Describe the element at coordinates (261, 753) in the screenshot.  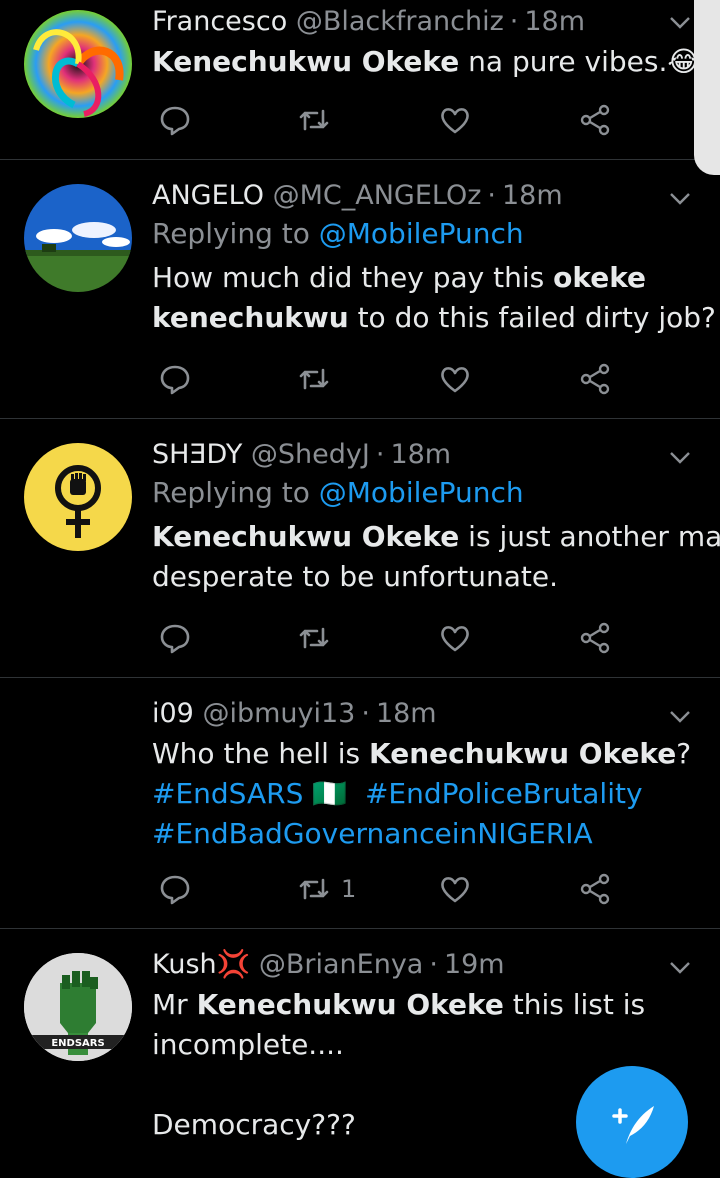
I see `text-segment: Who the hell is` at that location.